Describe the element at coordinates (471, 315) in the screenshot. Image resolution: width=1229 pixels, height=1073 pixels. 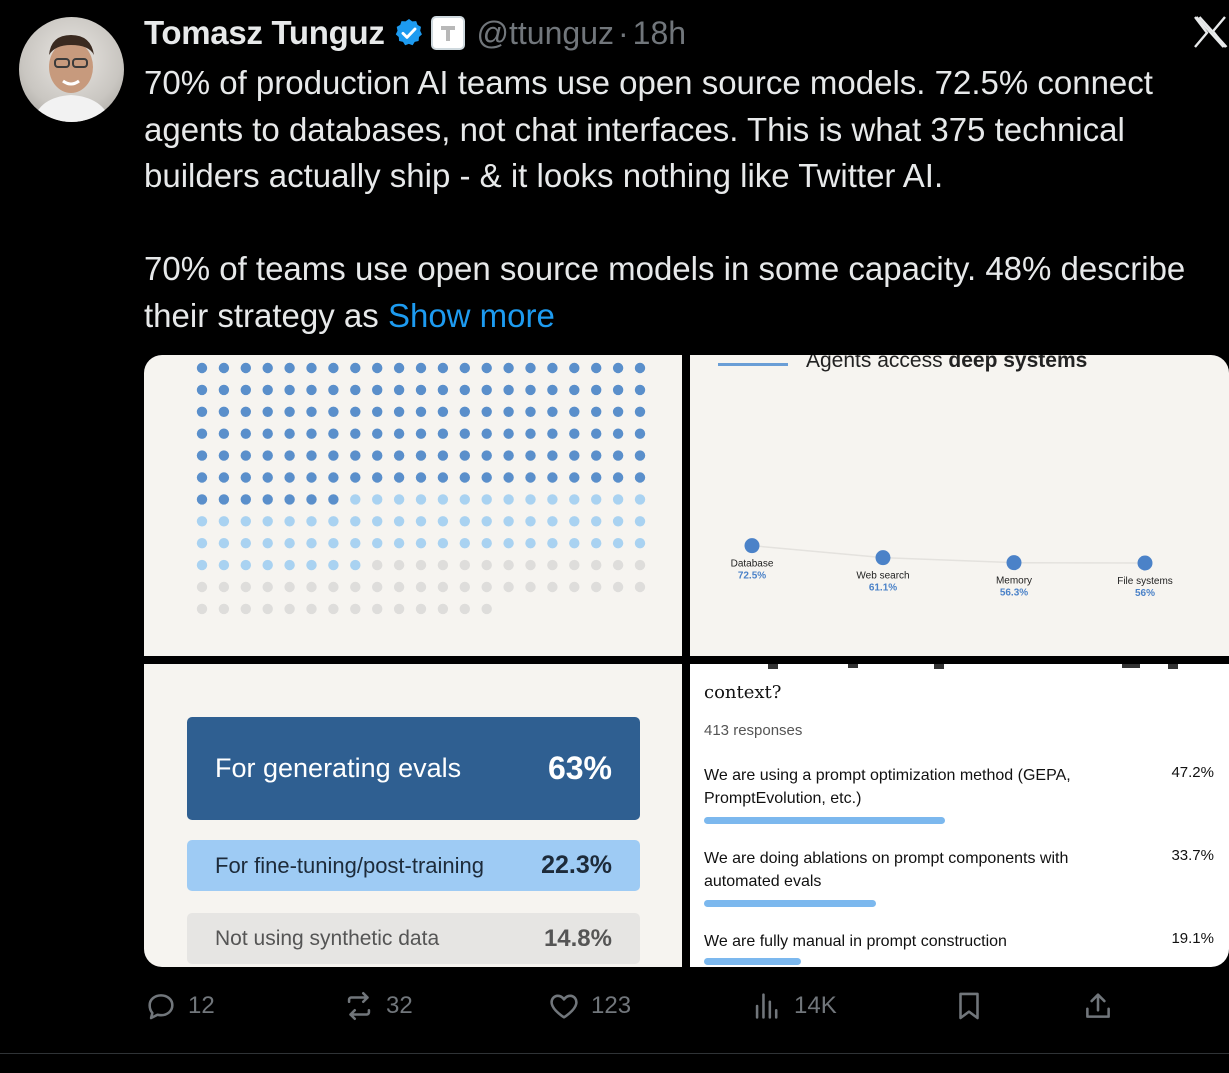
I see `show-more-link: Show more` at that location.